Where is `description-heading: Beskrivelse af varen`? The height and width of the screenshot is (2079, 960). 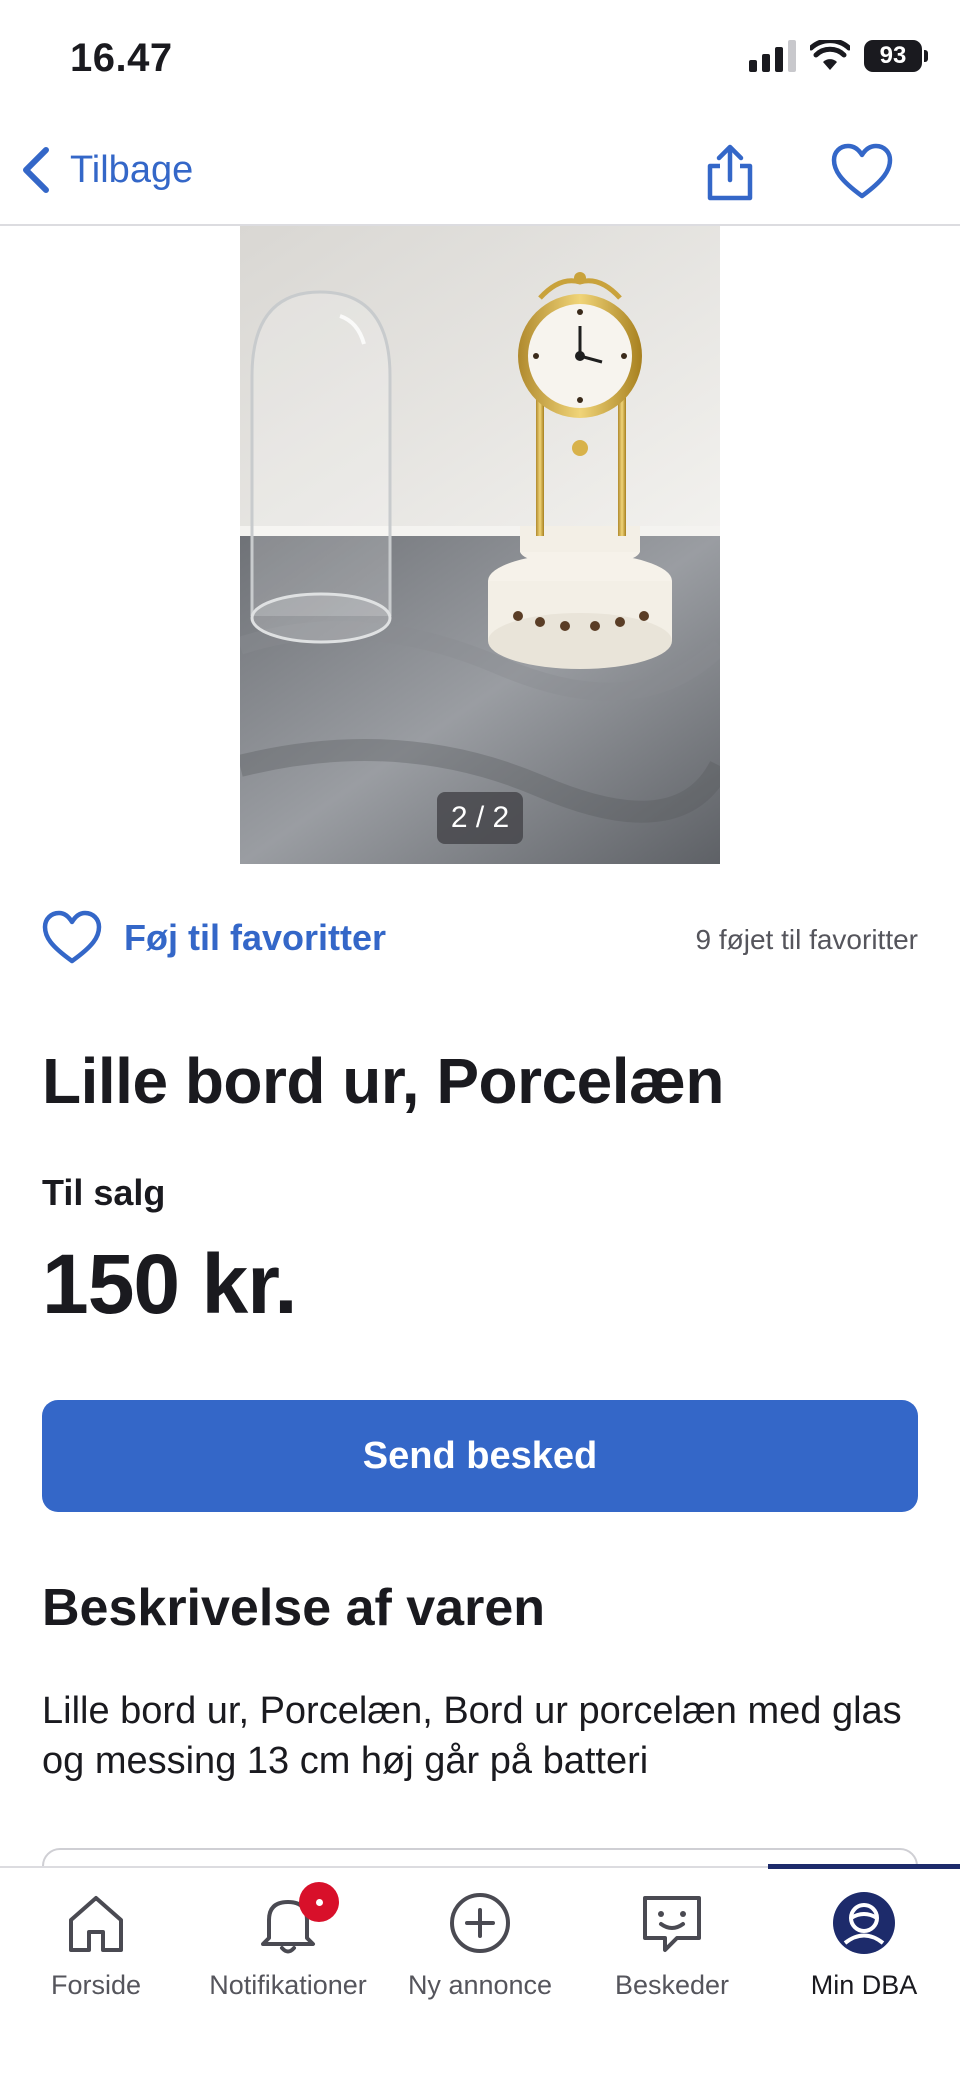 description-heading: Beskrivelse af varen is located at coordinates (294, 1608).